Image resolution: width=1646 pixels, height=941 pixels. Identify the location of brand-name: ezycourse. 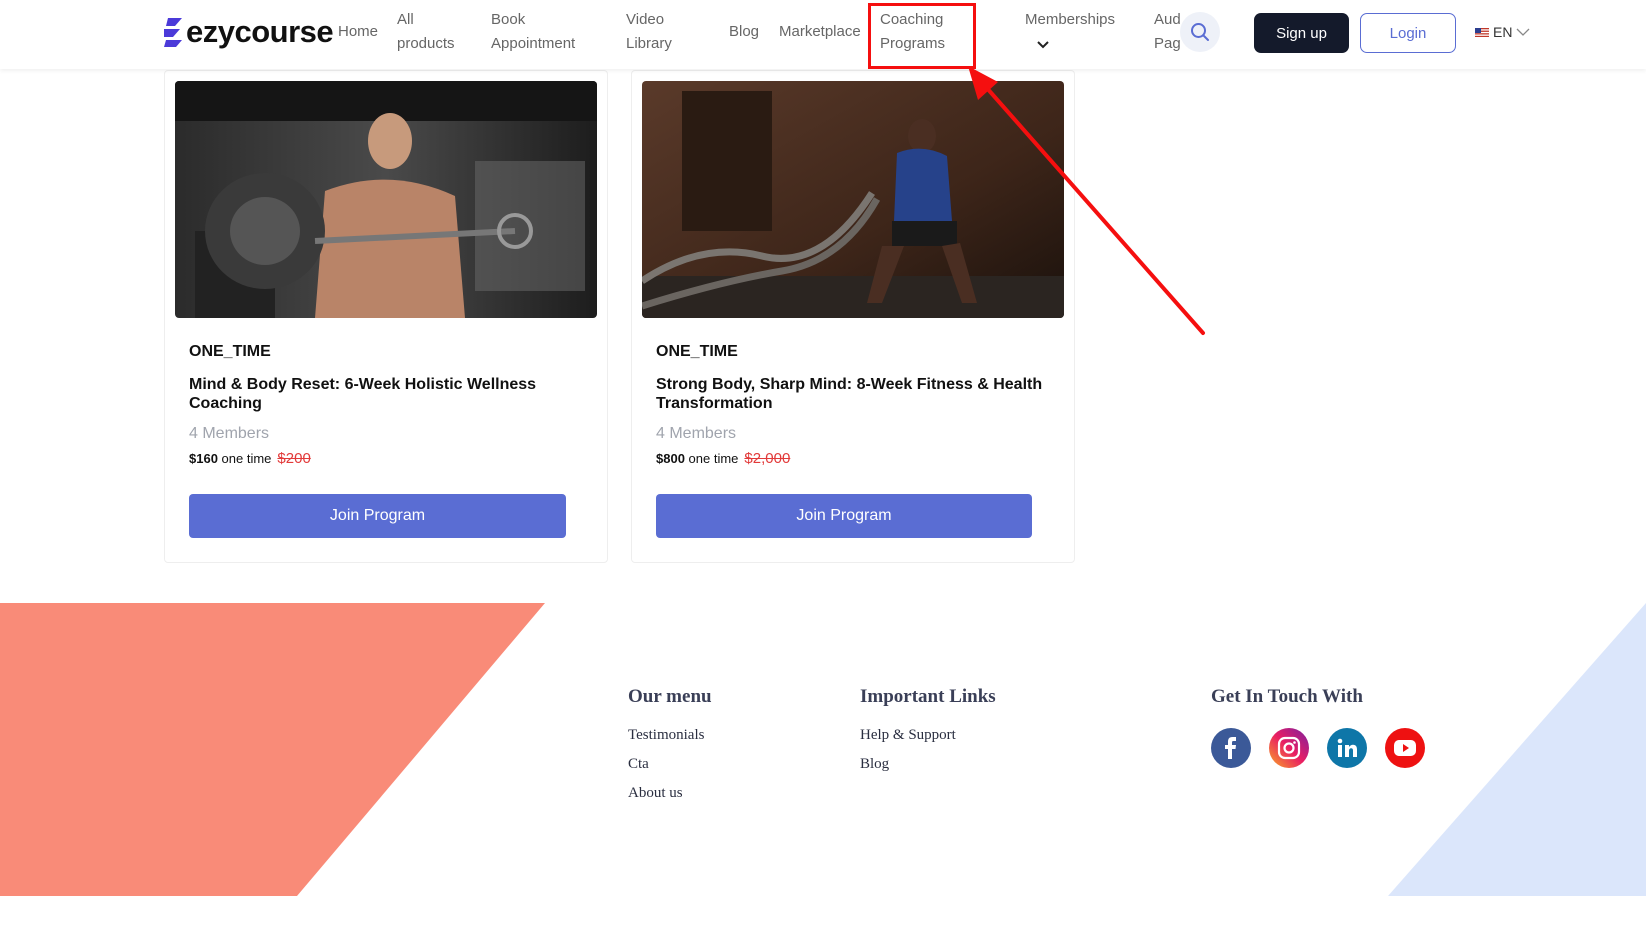
(260, 31).